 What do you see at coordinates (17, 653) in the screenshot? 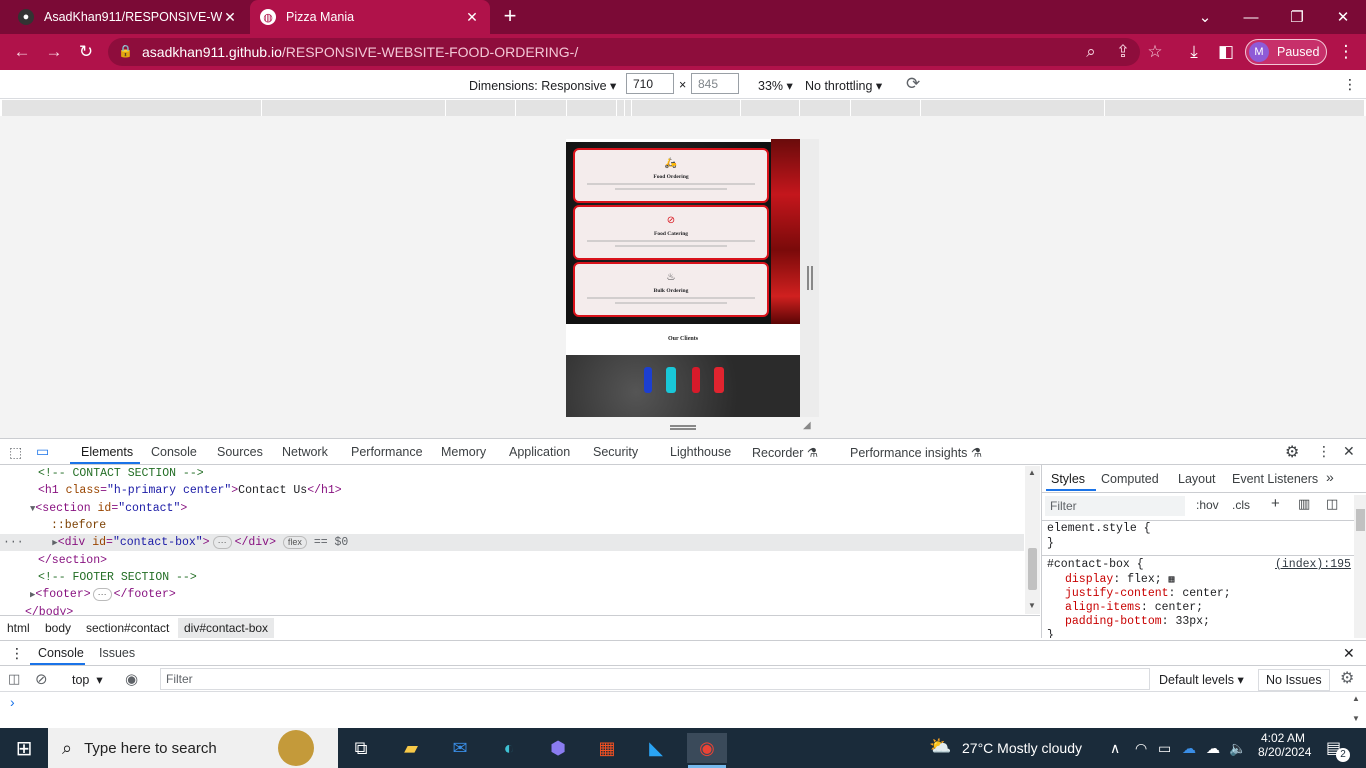
I see `drawer-menu-icon: ⋮` at bounding box center [17, 653].